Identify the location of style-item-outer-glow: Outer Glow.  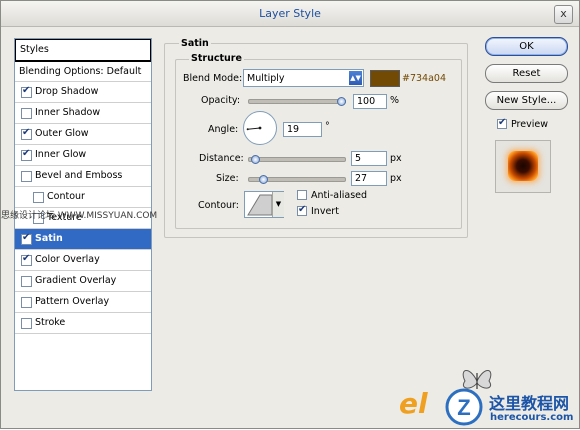
(83, 134).